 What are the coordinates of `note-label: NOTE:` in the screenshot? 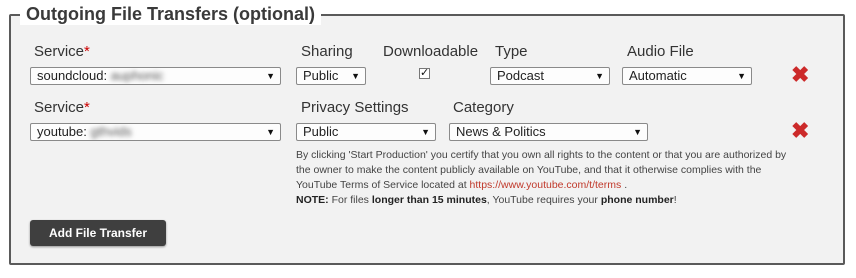 It's located at (312, 200).